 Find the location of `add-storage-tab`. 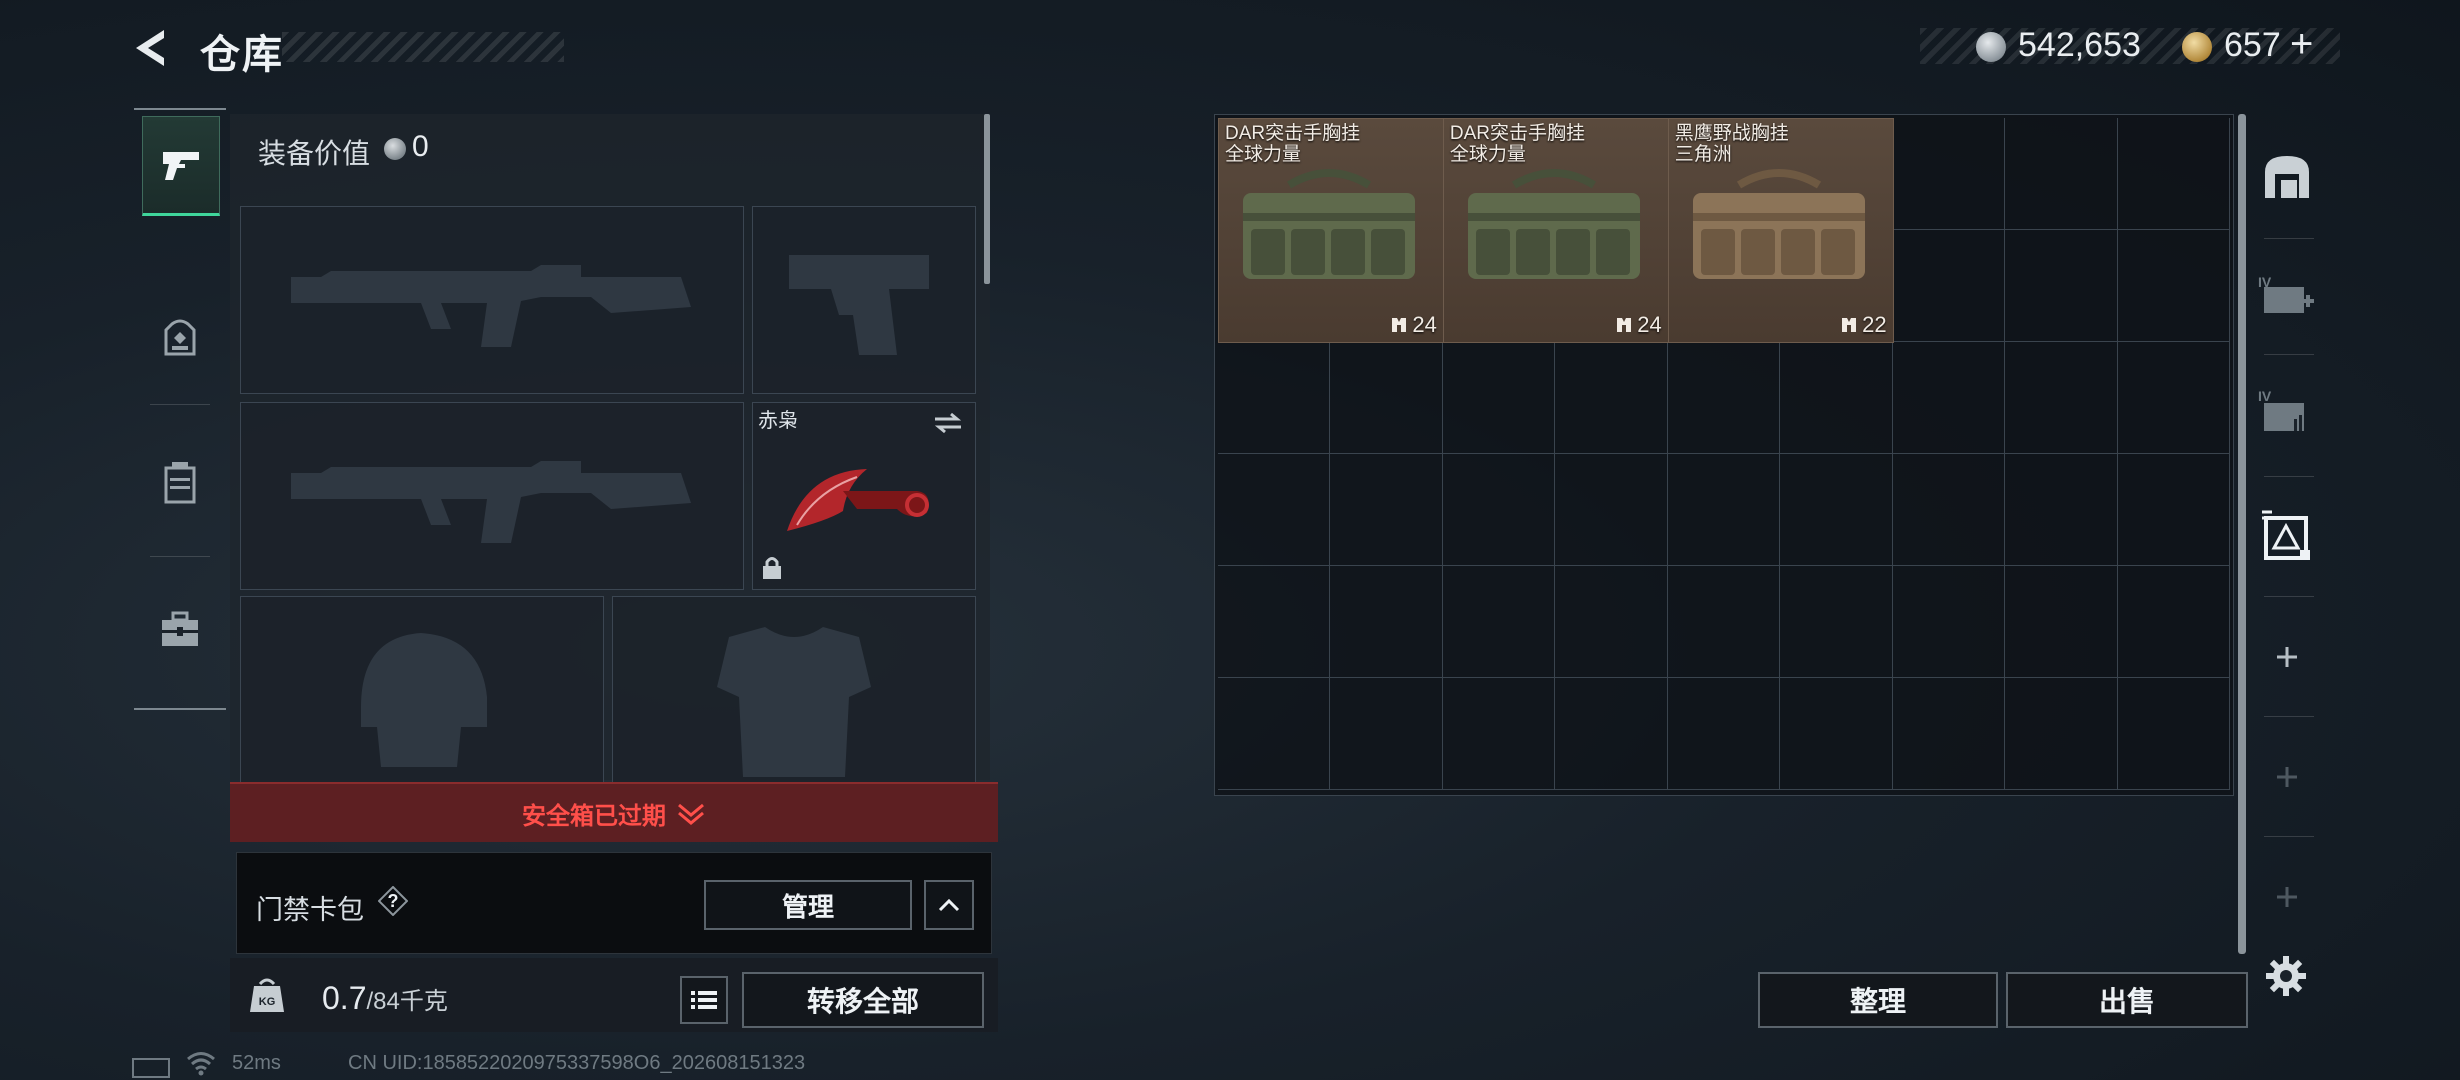

add-storage-tab is located at coordinates (2287, 657).